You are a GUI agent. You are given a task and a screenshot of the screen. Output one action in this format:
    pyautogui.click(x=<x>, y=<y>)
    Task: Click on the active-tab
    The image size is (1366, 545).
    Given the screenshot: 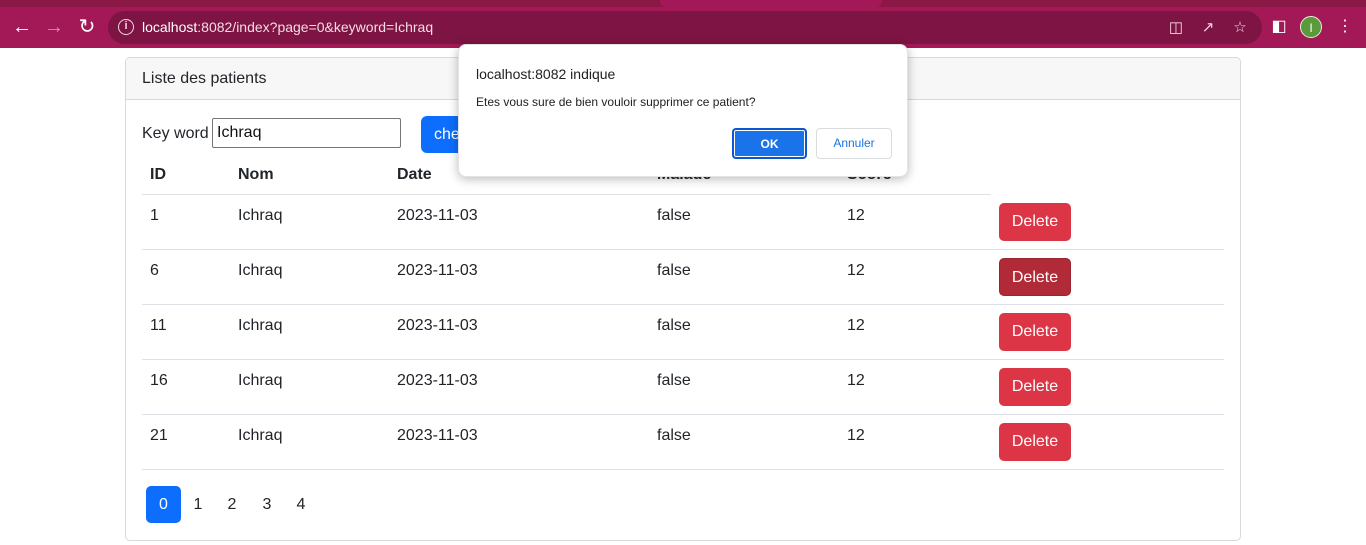 What is the action you would take?
    pyautogui.click(x=771, y=3)
    